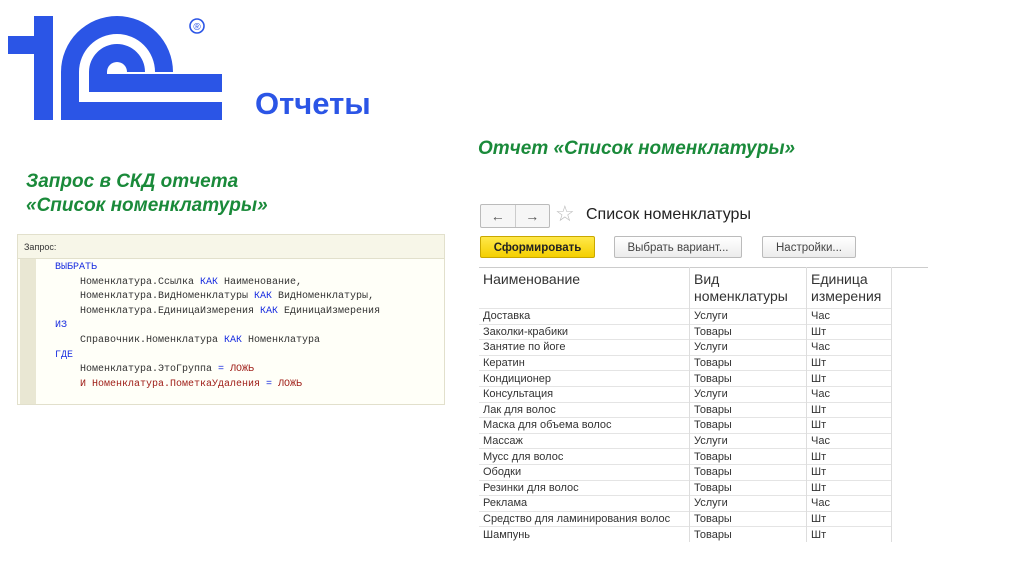  What do you see at coordinates (28, 331) in the screenshot?
I see `editor-gutter` at bounding box center [28, 331].